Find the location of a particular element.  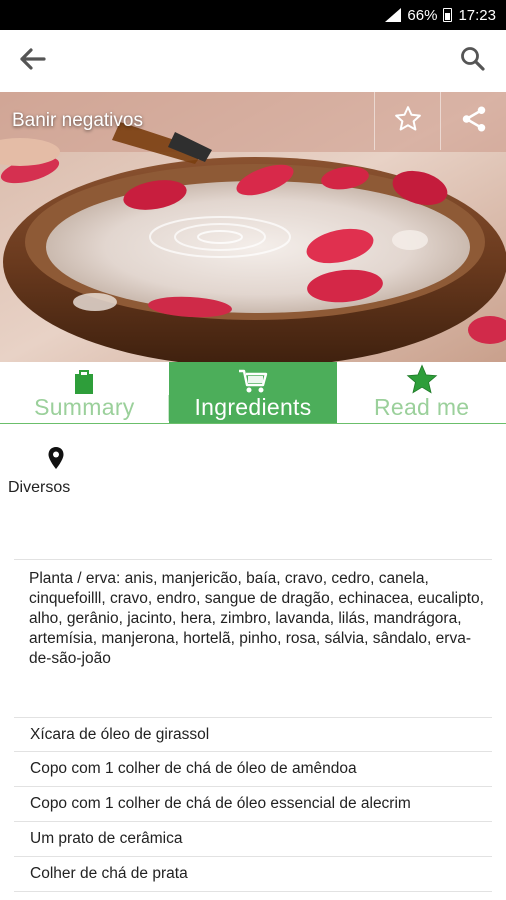

signal-icon is located at coordinates (393, 15).